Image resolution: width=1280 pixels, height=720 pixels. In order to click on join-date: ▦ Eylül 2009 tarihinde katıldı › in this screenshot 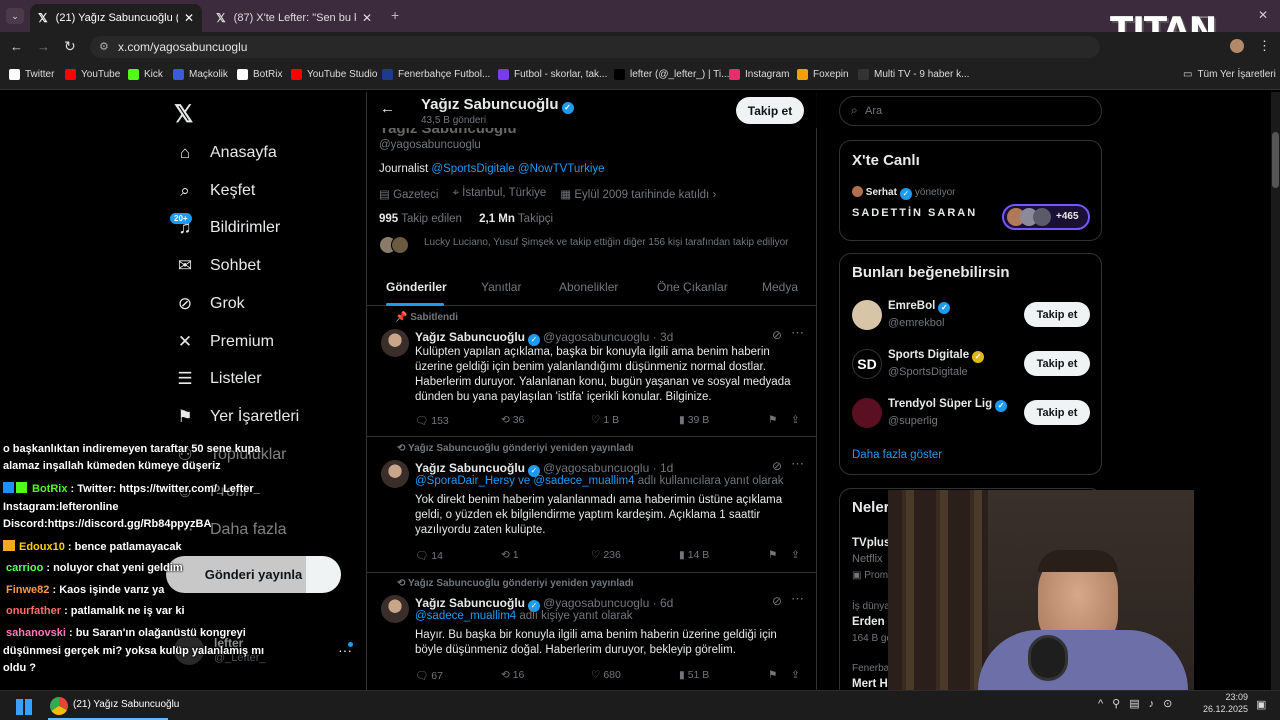, I will do `click(638, 194)`.